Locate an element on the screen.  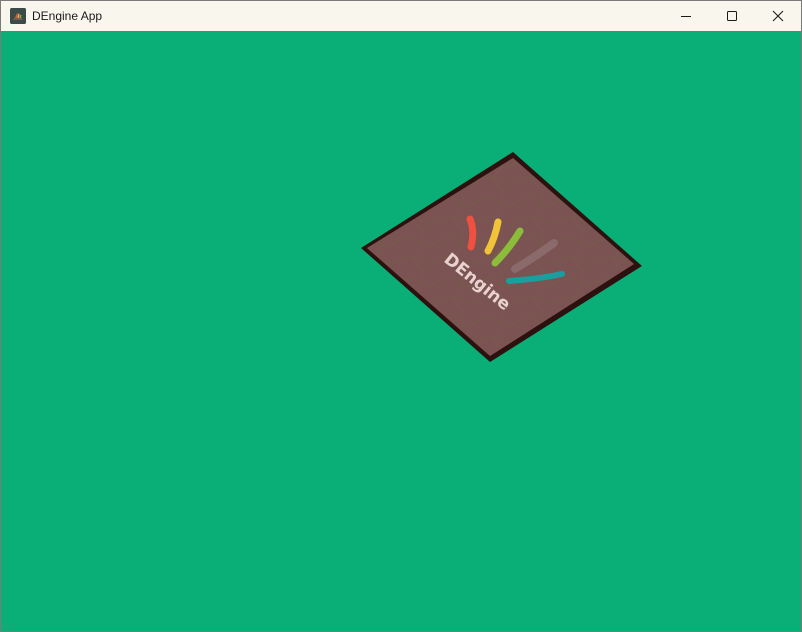
maximize-button is located at coordinates (732, 16).